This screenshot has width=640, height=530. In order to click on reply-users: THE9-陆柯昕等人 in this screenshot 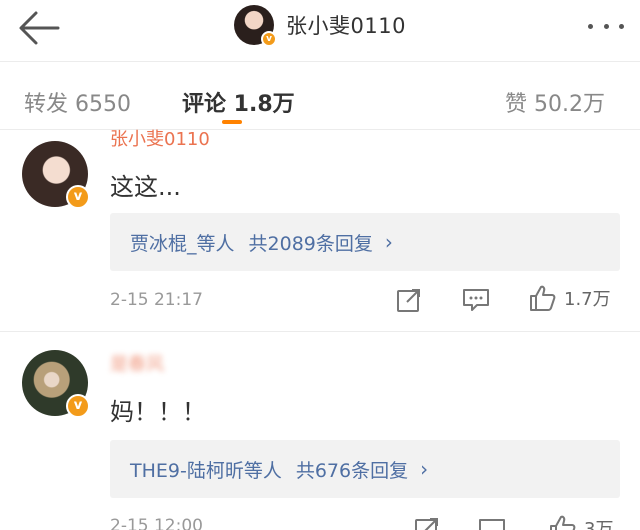, I will do `click(206, 470)`.